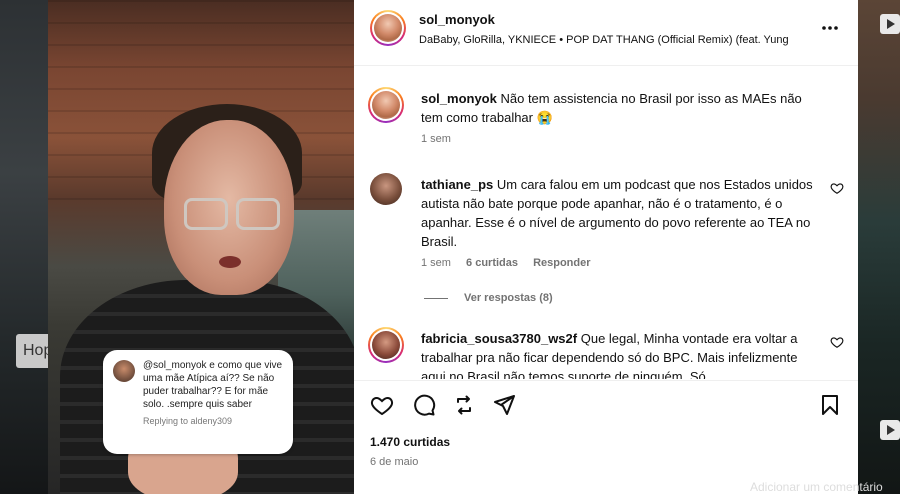 The image size is (900, 494). What do you see at coordinates (561, 263) in the screenshot?
I see `comment-reply-button: Responder` at bounding box center [561, 263].